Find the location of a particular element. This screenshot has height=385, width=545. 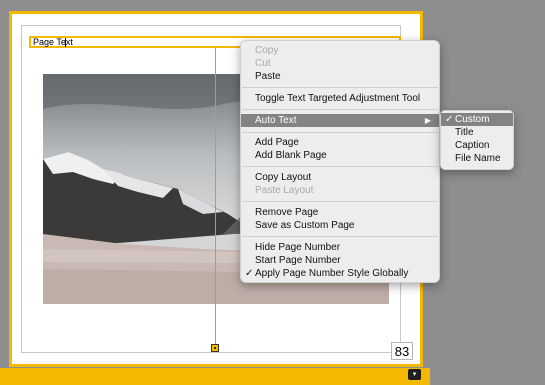

menu-item-hide-page-number: Hide Page Number is located at coordinates (340, 247).